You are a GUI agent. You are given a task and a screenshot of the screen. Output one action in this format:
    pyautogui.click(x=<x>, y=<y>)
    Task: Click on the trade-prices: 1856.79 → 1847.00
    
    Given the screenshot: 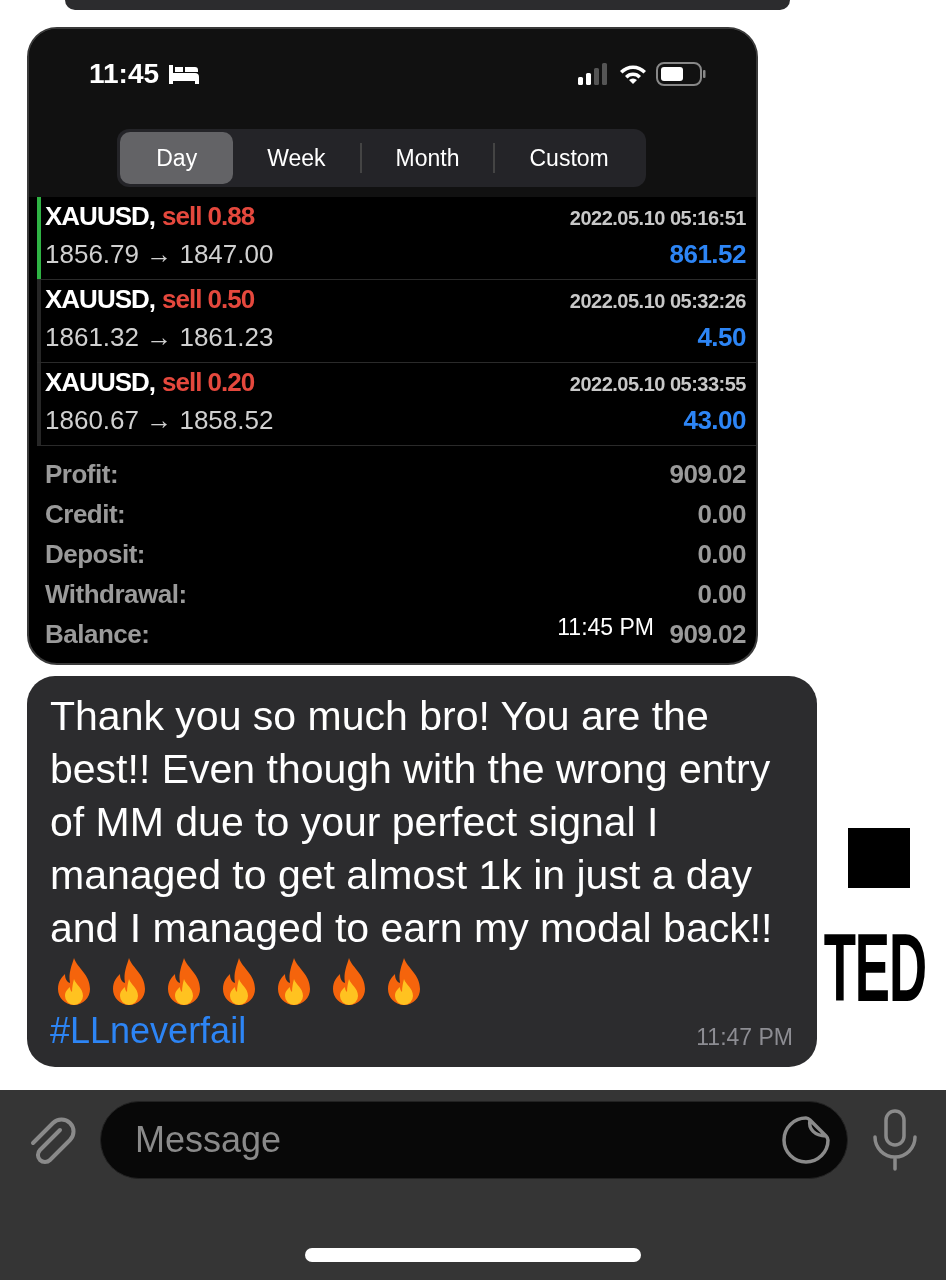 What is the action you would take?
    pyautogui.click(x=159, y=254)
    